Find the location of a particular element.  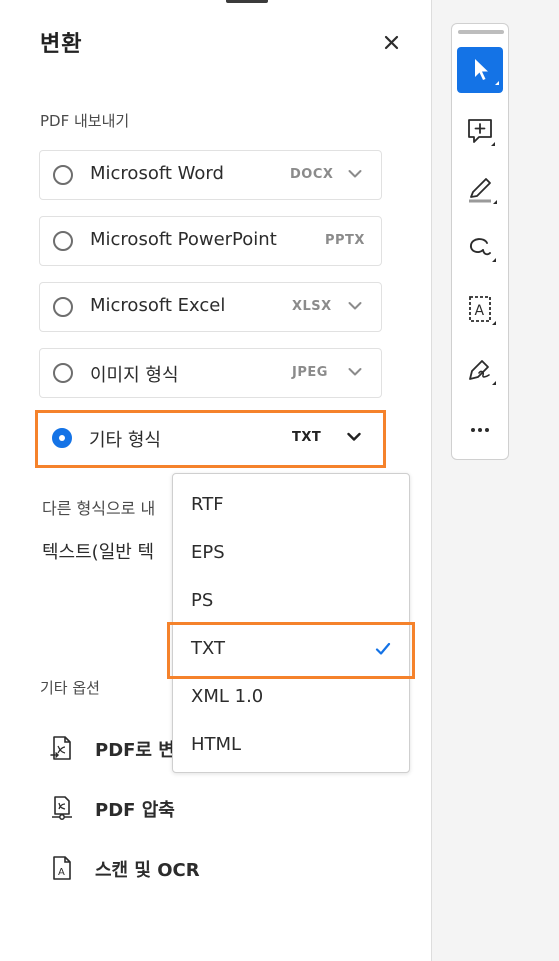

tool-label: 스캔 및 OCR is located at coordinates (147, 870).